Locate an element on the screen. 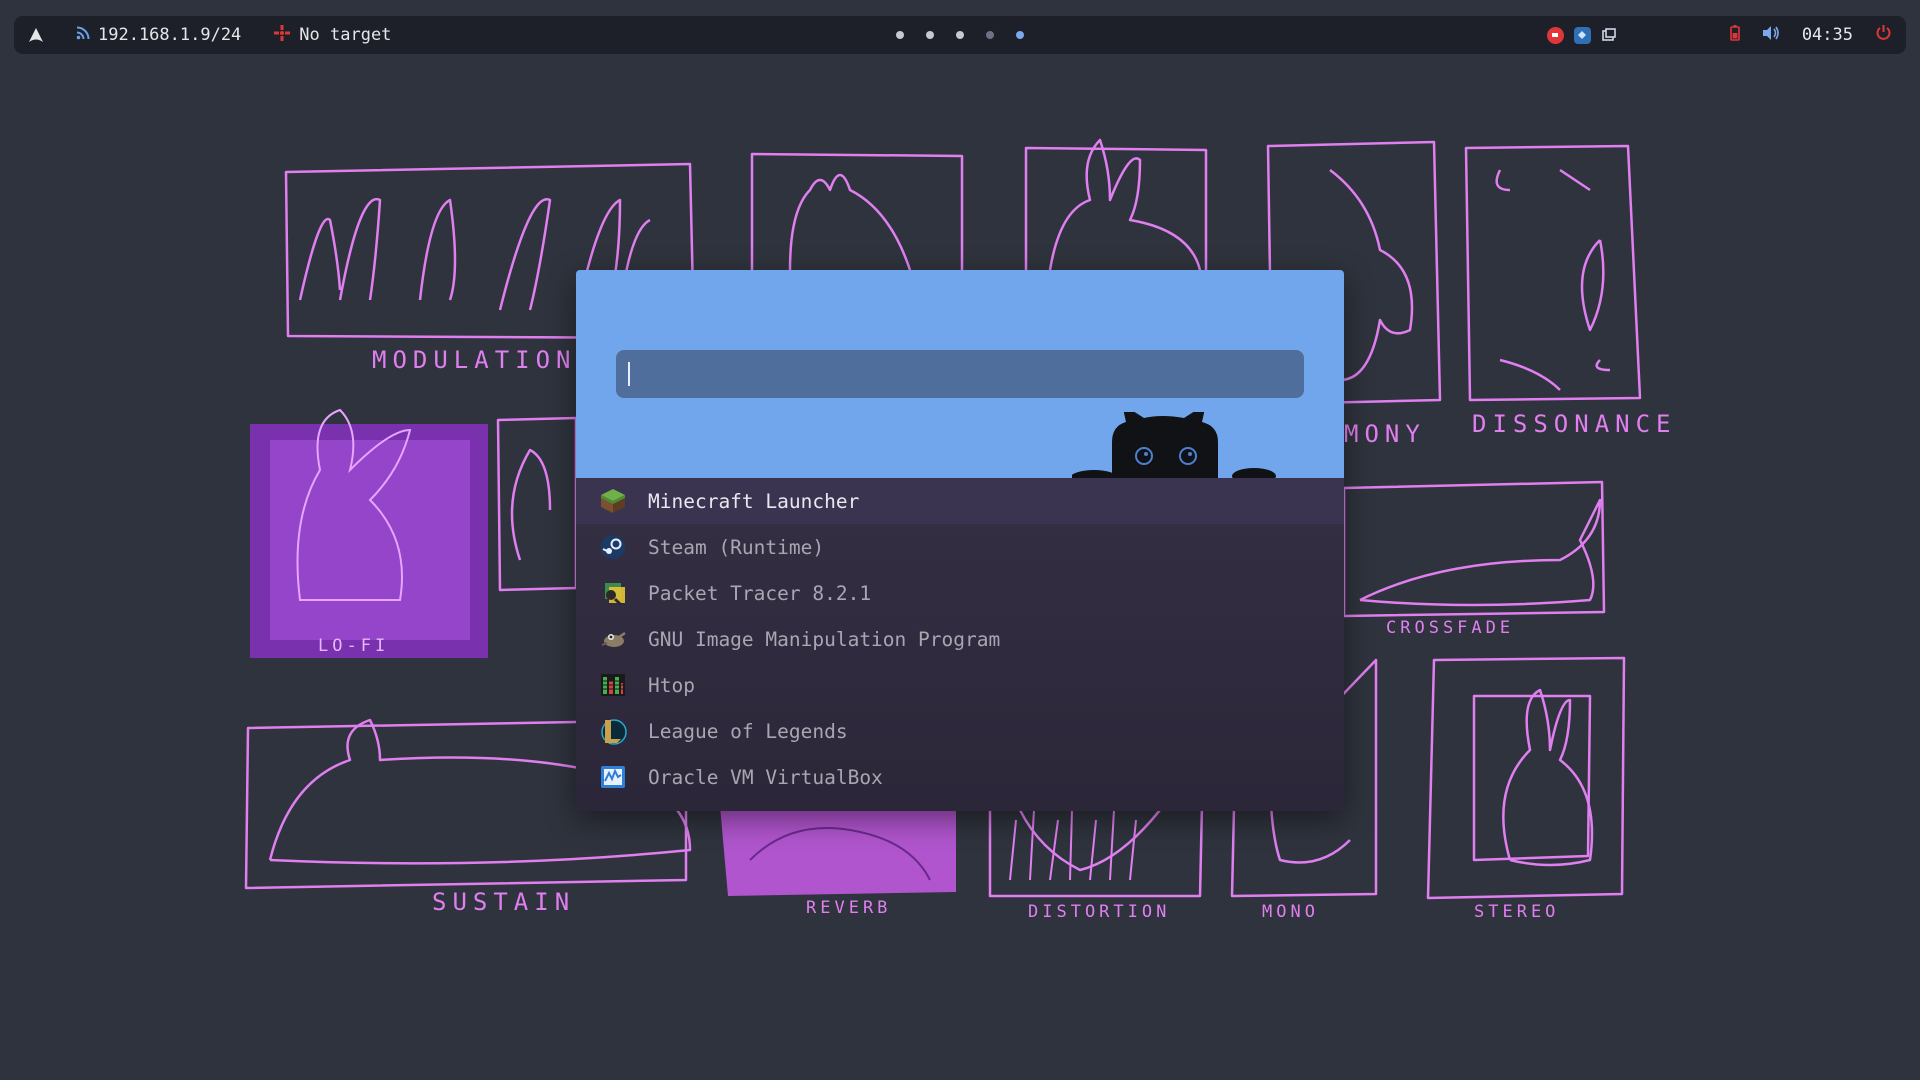  wifi-icon is located at coordinates (83, 35).